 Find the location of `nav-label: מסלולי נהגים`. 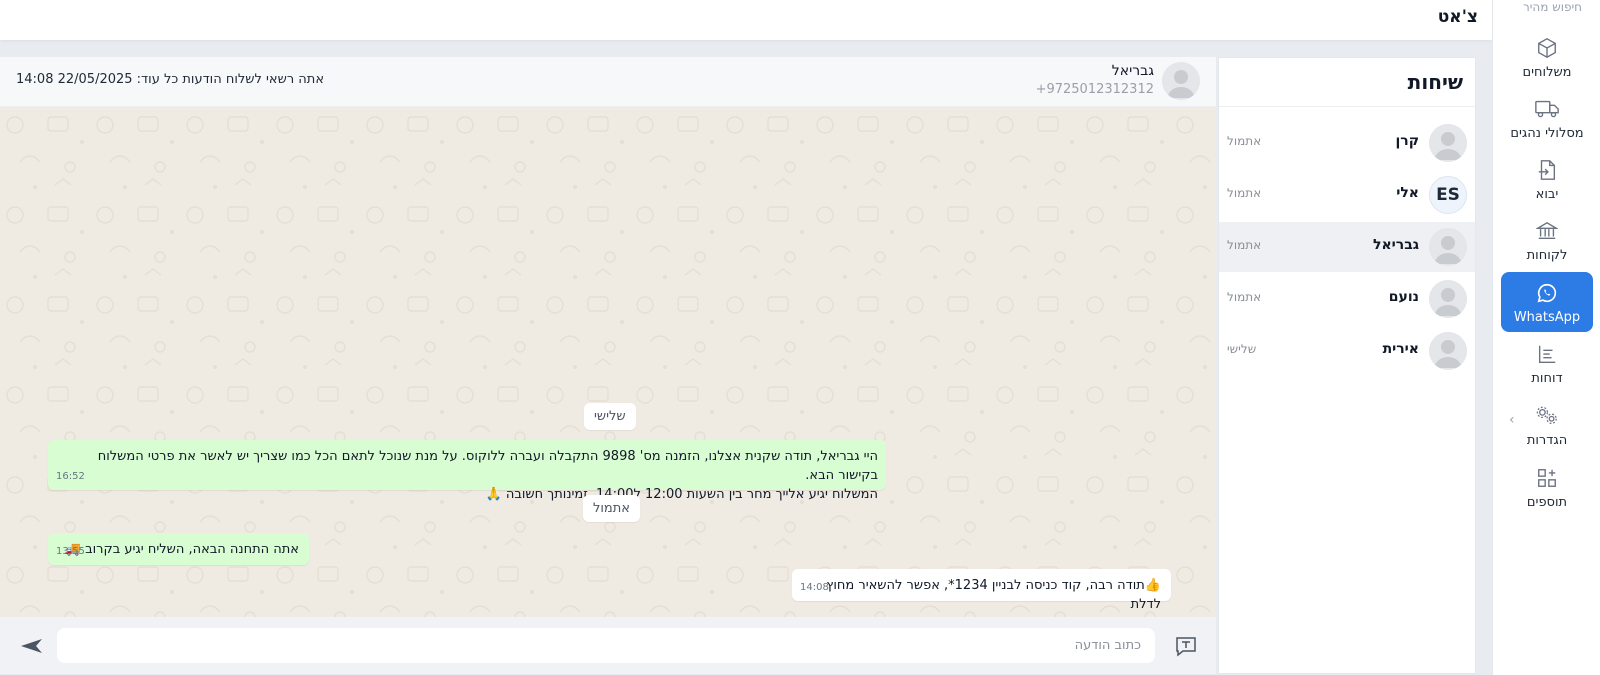

nav-label: מסלולי נהגים is located at coordinates (1547, 133).